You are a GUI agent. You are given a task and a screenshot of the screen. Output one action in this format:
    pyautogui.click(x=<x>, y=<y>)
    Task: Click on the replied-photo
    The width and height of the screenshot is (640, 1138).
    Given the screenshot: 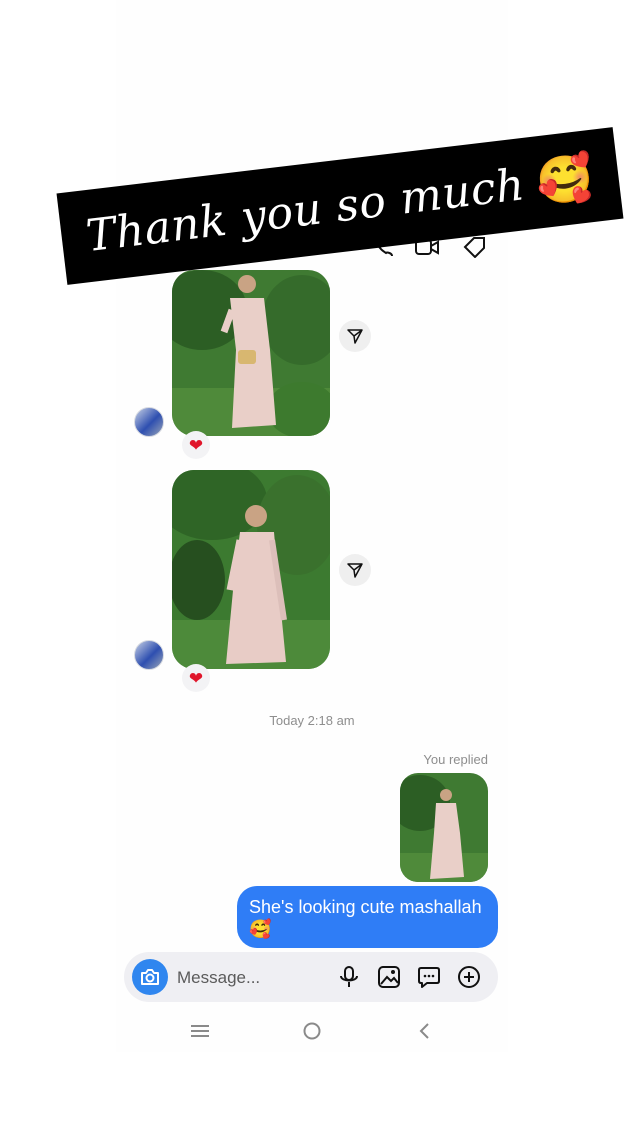 What is the action you would take?
    pyautogui.click(x=444, y=827)
    